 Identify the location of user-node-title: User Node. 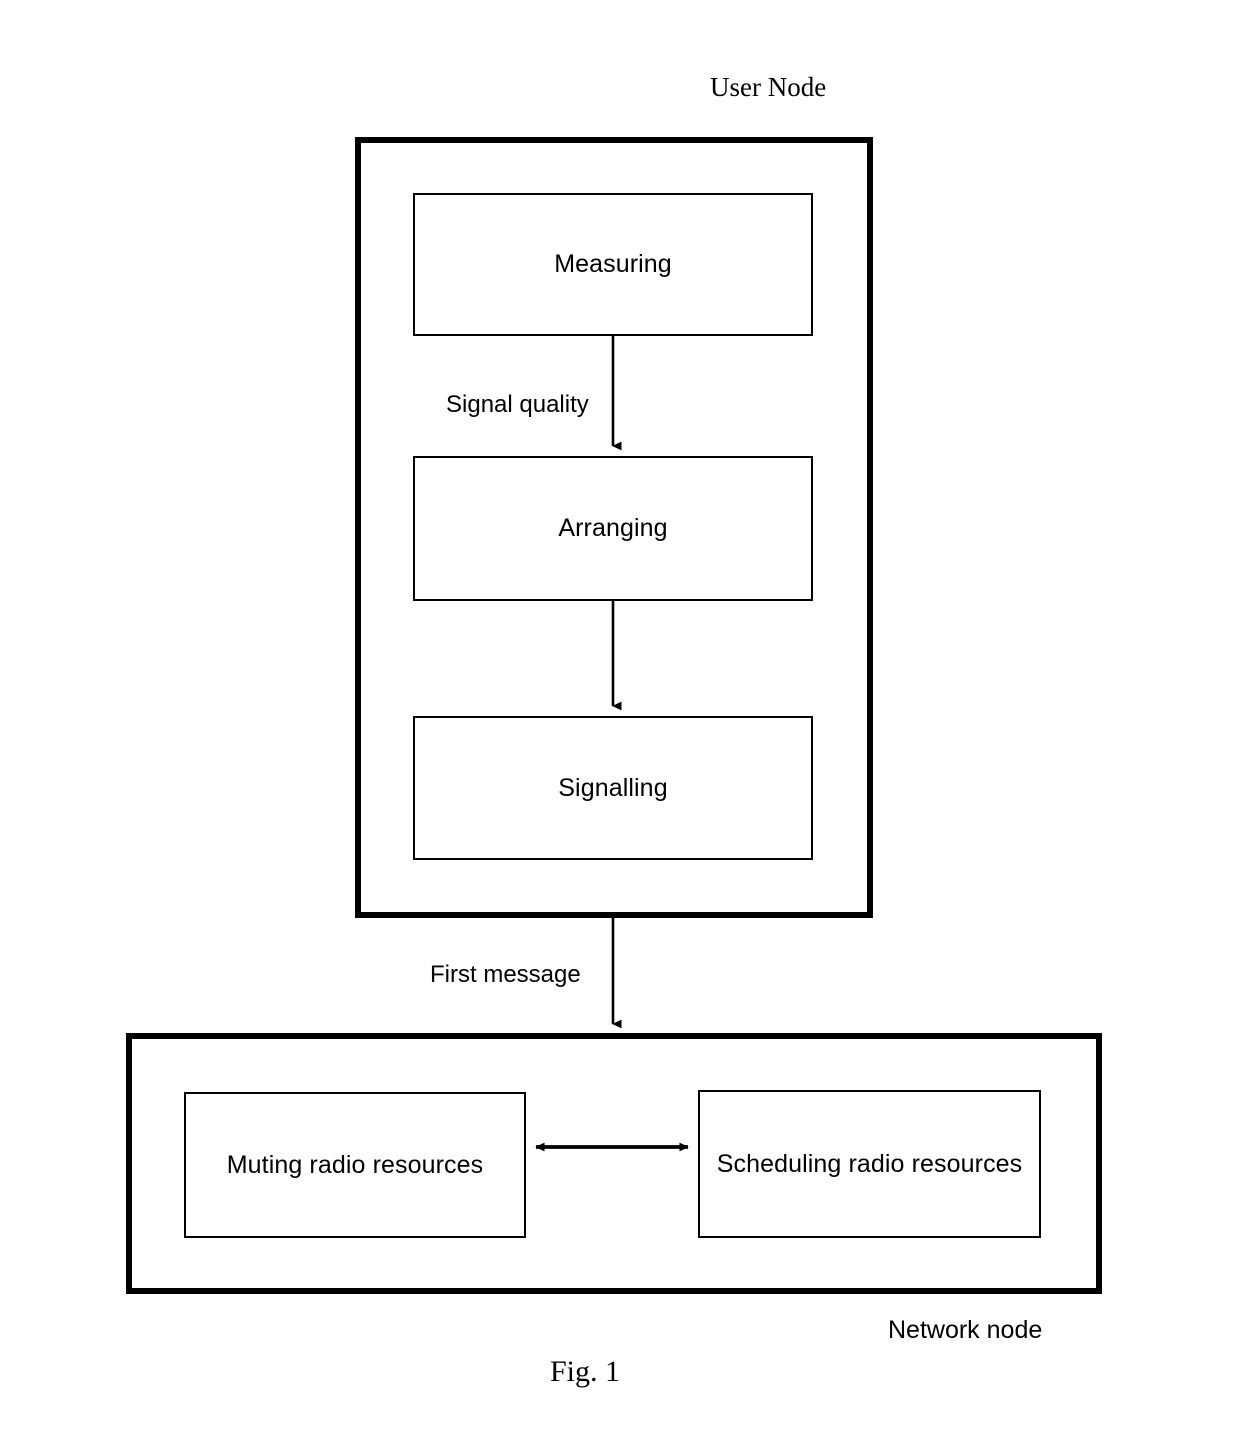
(768, 87).